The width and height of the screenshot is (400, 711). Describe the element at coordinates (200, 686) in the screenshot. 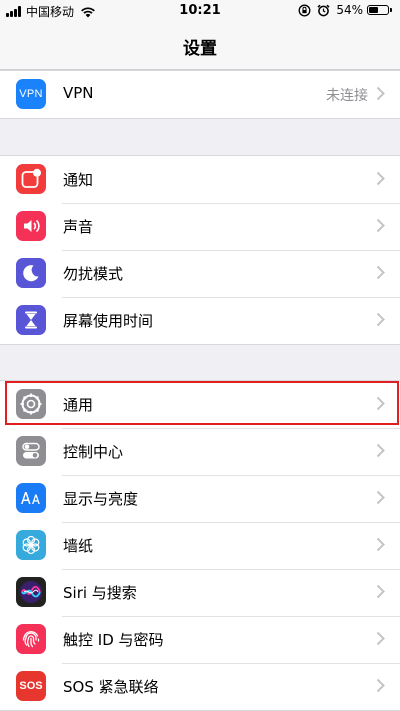

I see `settings-row-emergency-sos: SOS SOS 紧急联络` at that location.